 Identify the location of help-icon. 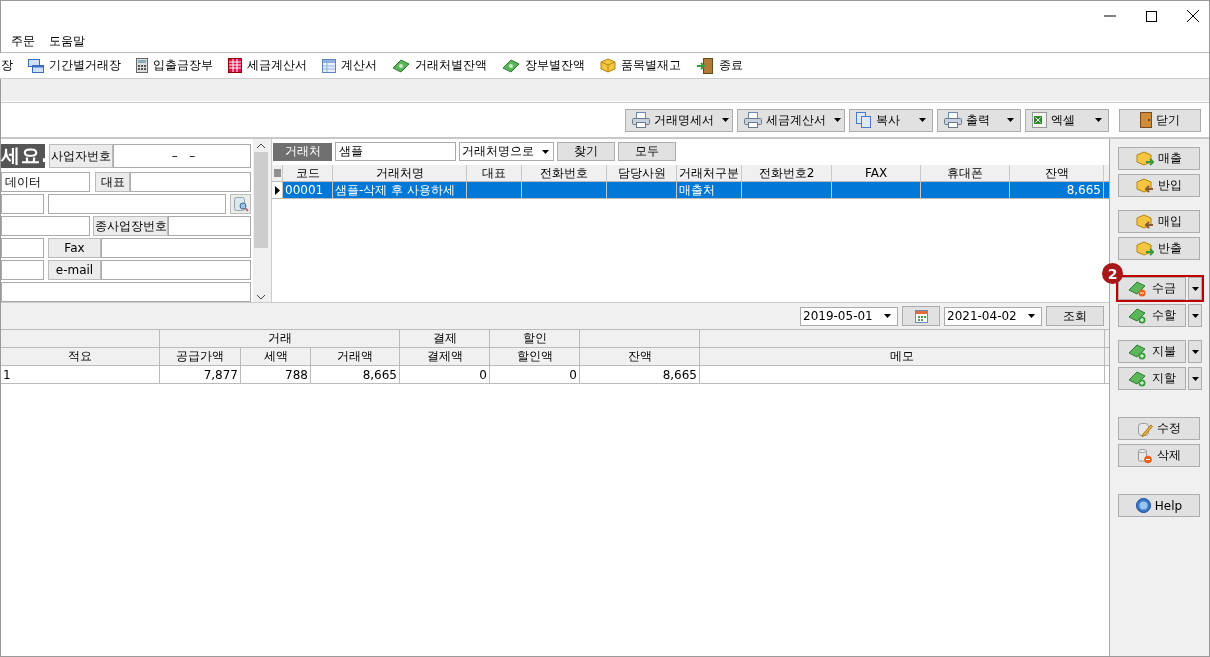
(1143, 505).